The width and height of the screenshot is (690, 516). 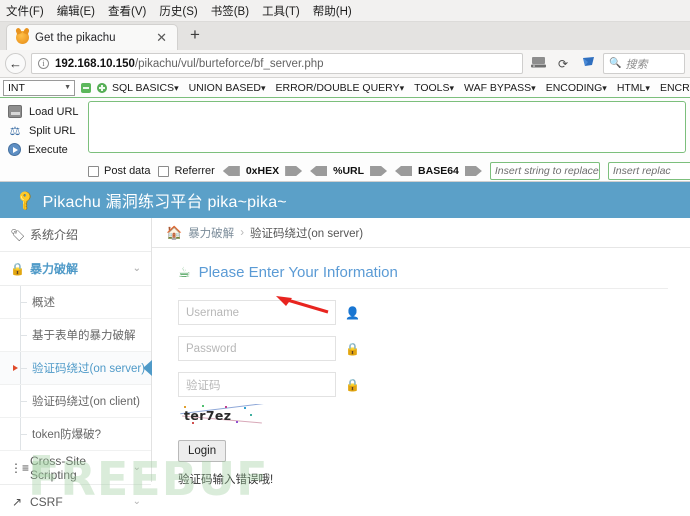 I want to click on sidebar-subitem-token: token防爆破?, so click(x=75, y=434).